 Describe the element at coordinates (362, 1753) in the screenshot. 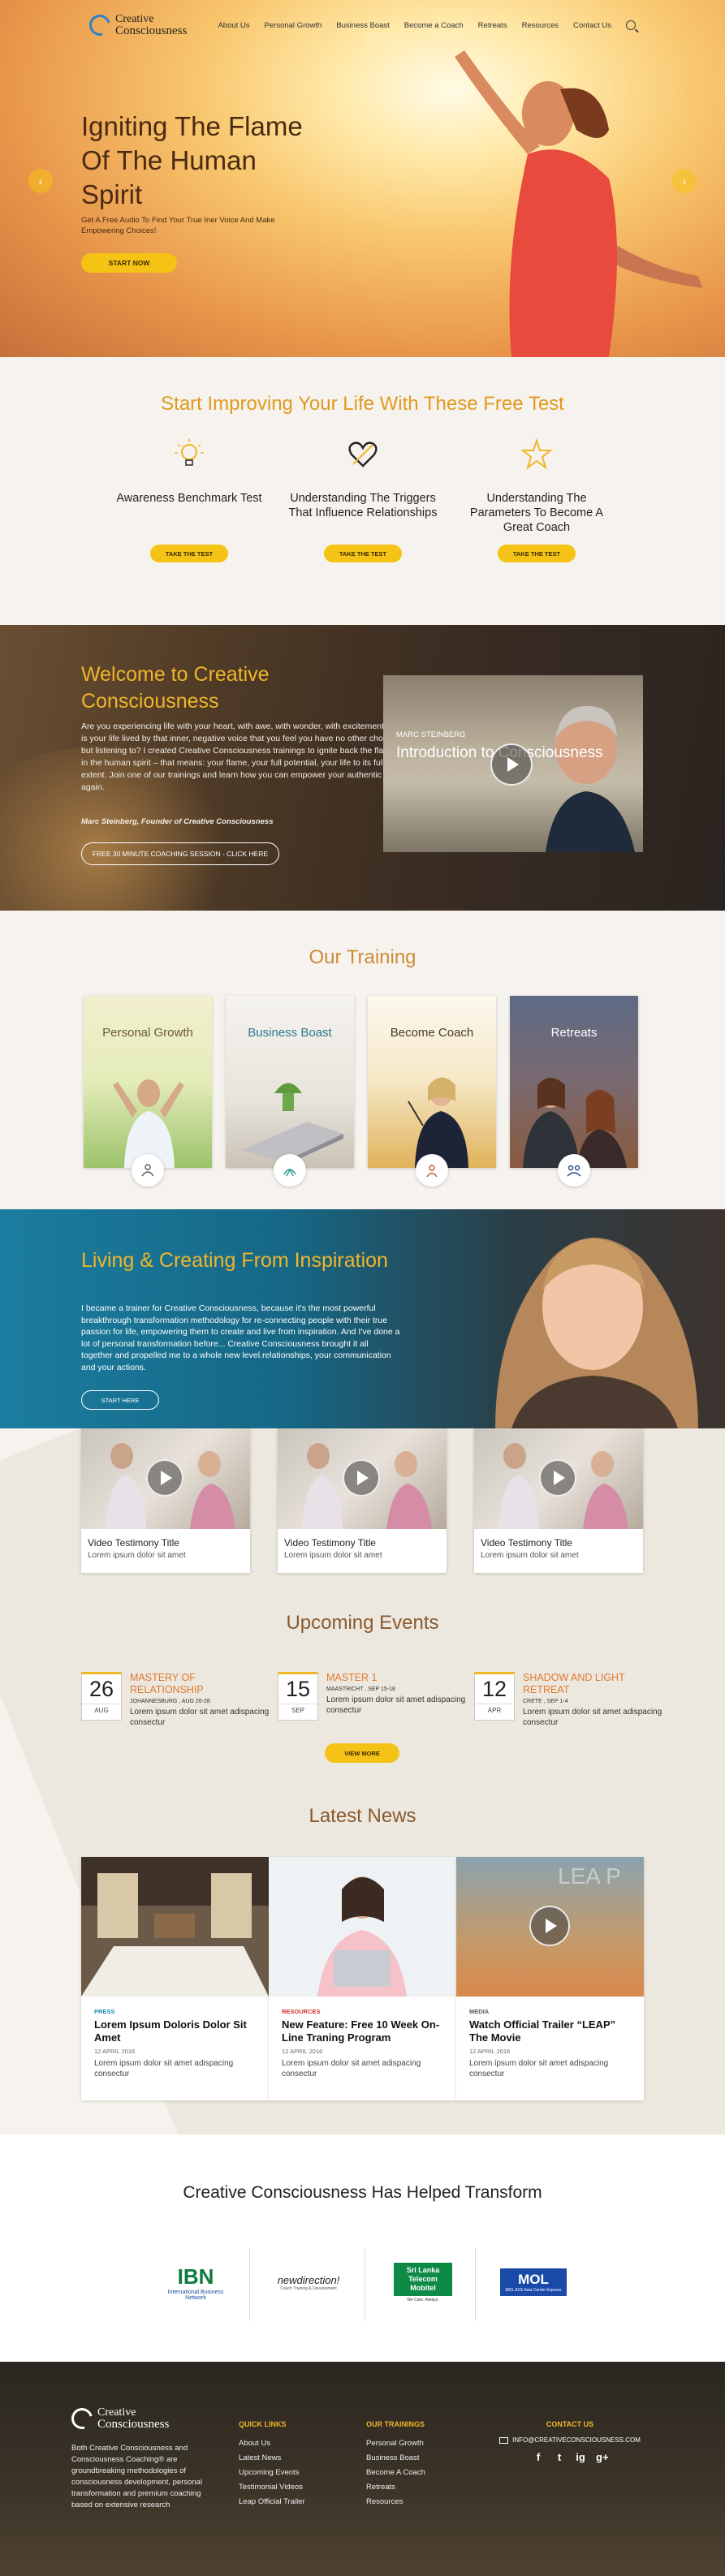

I see `view-more-events-button: VIEW MORE` at that location.